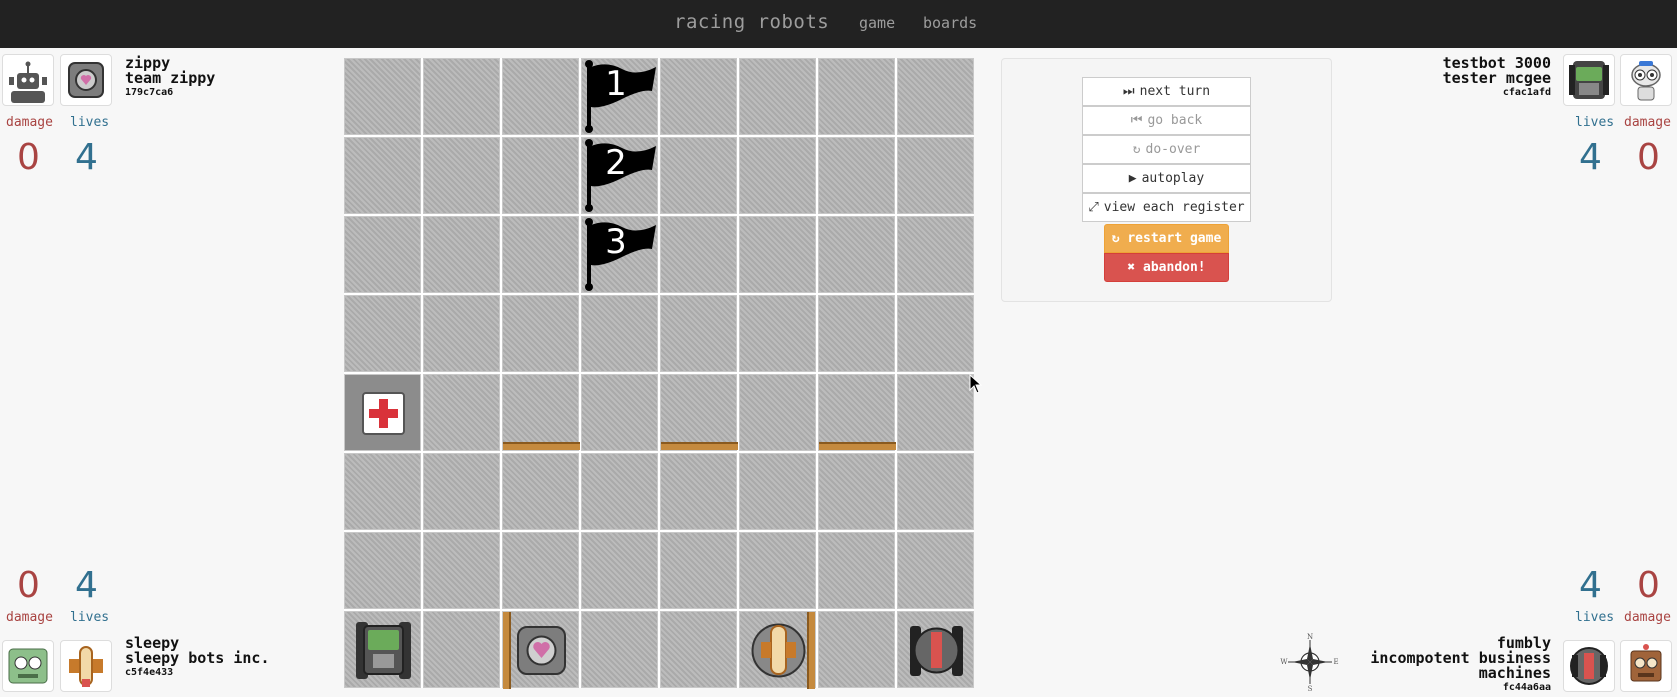 The height and width of the screenshot is (697, 1677). I want to click on flag-number: 1, so click(616, 84).